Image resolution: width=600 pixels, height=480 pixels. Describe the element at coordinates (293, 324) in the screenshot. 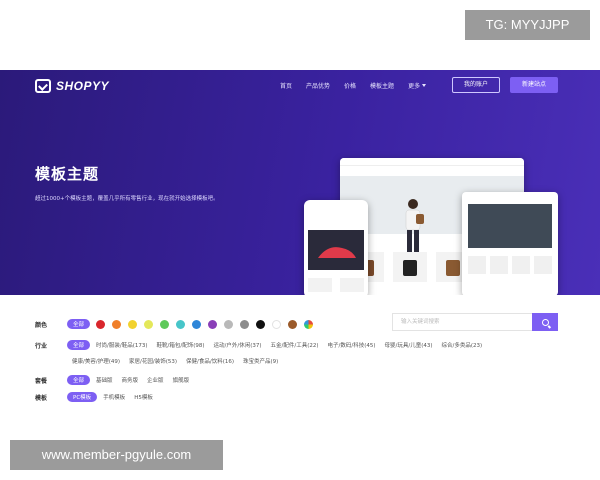

I see `color-swatch-brown` at that location.